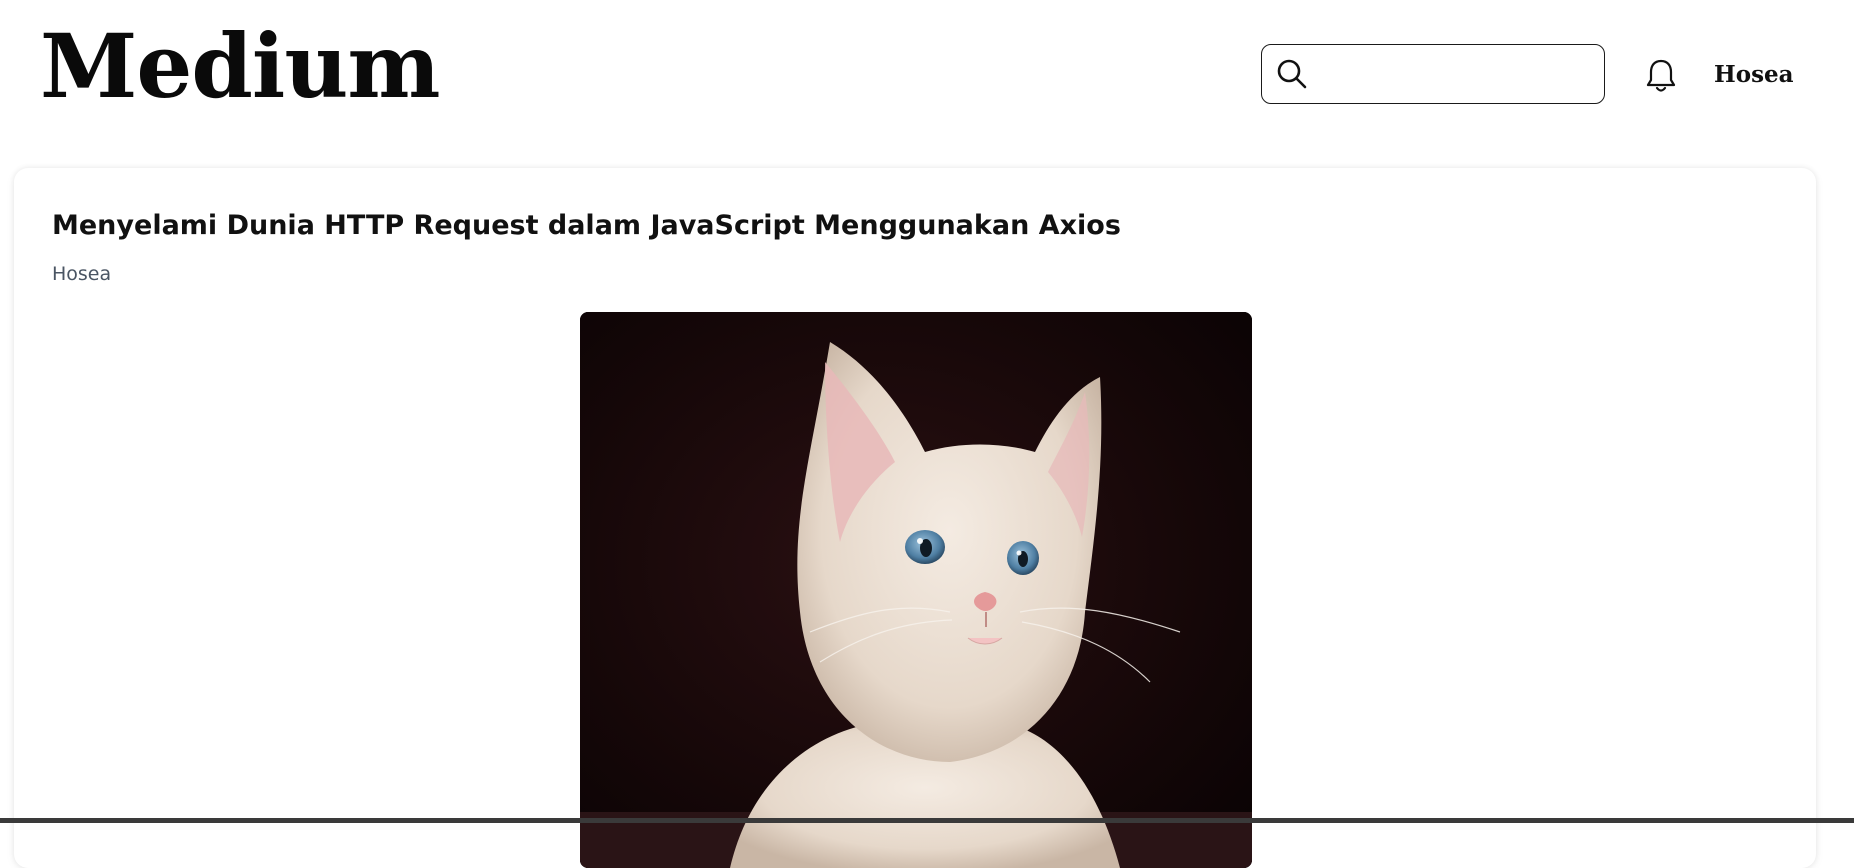 The image size is (1854, 868). I want to click on user-name: Hosea, so click(1754, 75).